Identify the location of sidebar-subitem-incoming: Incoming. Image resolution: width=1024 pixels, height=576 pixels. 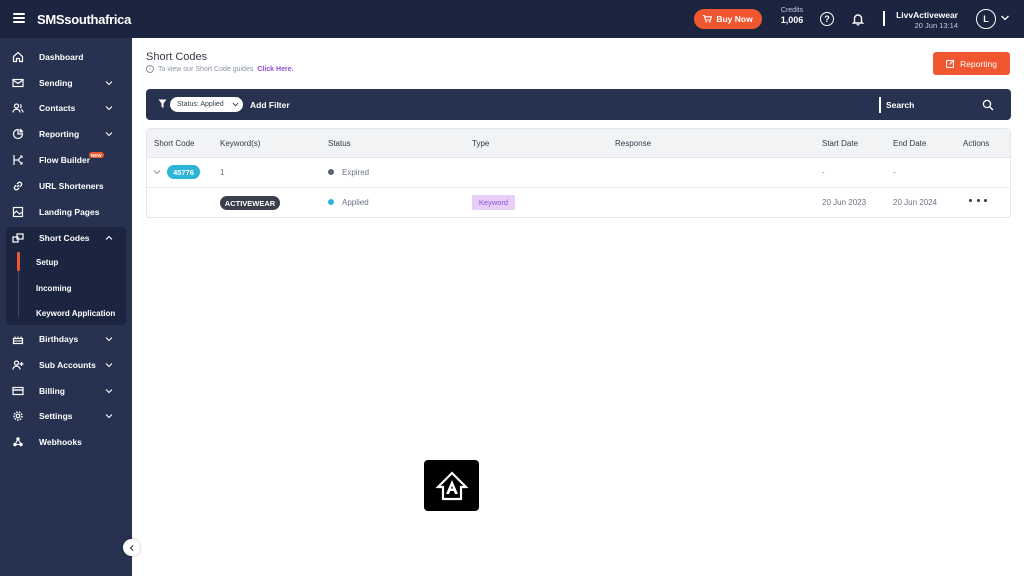
(54, 288).